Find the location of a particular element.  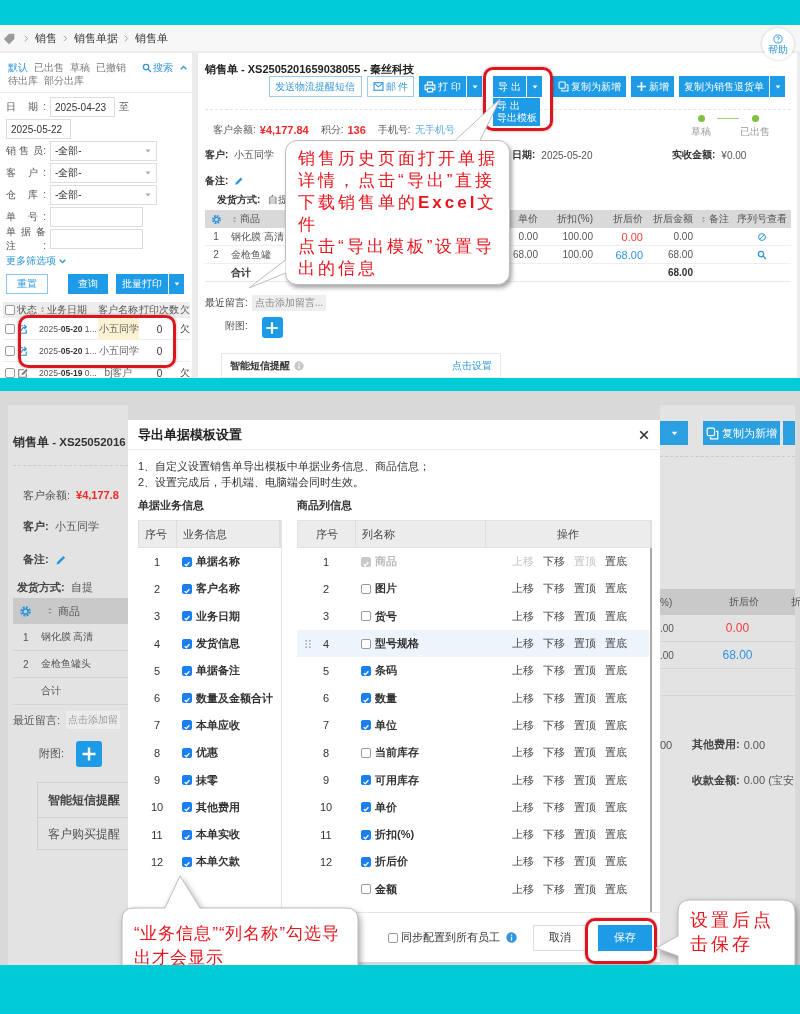

breadcrumb-link: 销售 is located at coordinates (46, 38).